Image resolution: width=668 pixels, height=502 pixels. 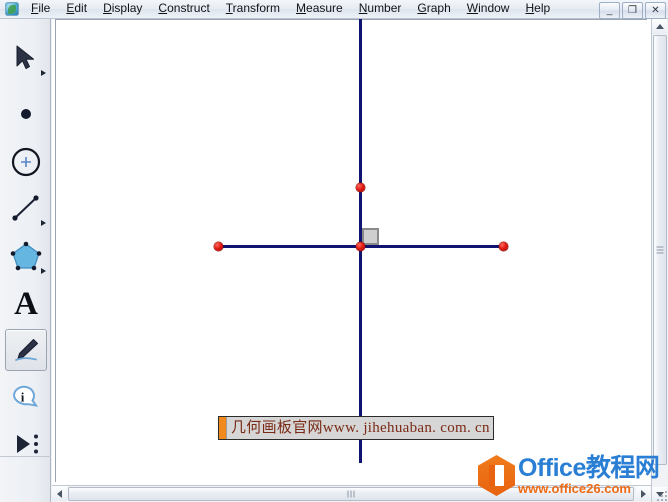 I want to click on horizontal-scrollbar, so click(x=351, y=493).